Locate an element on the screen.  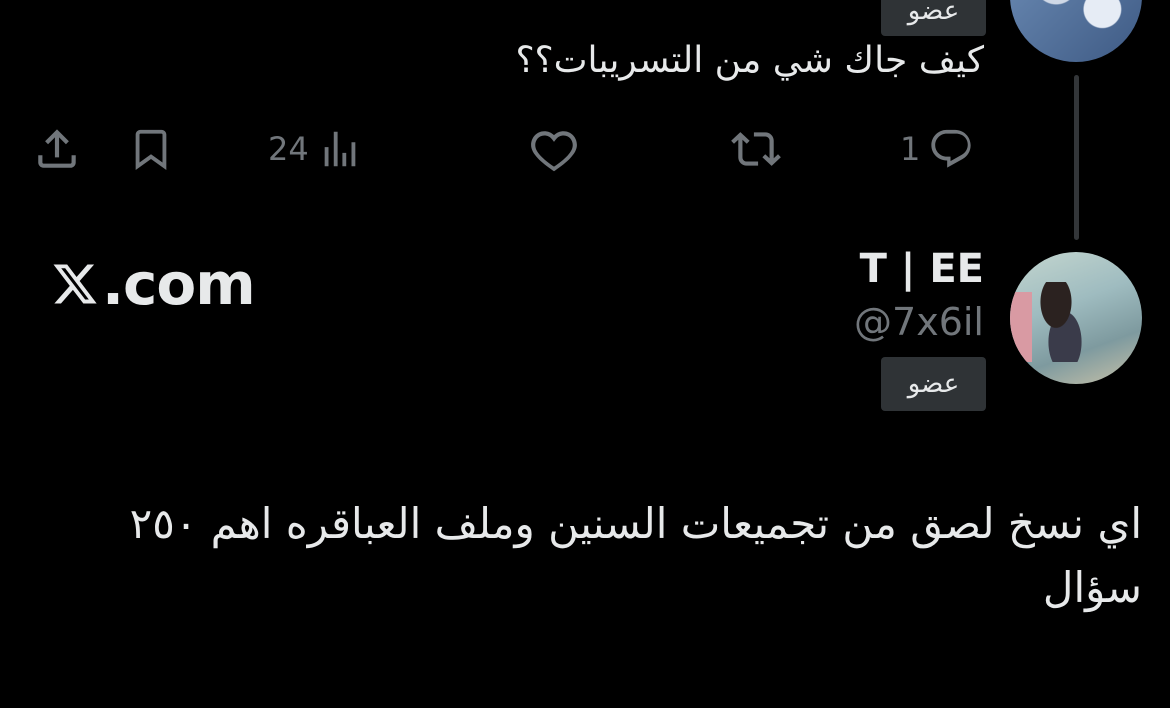
share-icon is located at coordinates (57, 148).